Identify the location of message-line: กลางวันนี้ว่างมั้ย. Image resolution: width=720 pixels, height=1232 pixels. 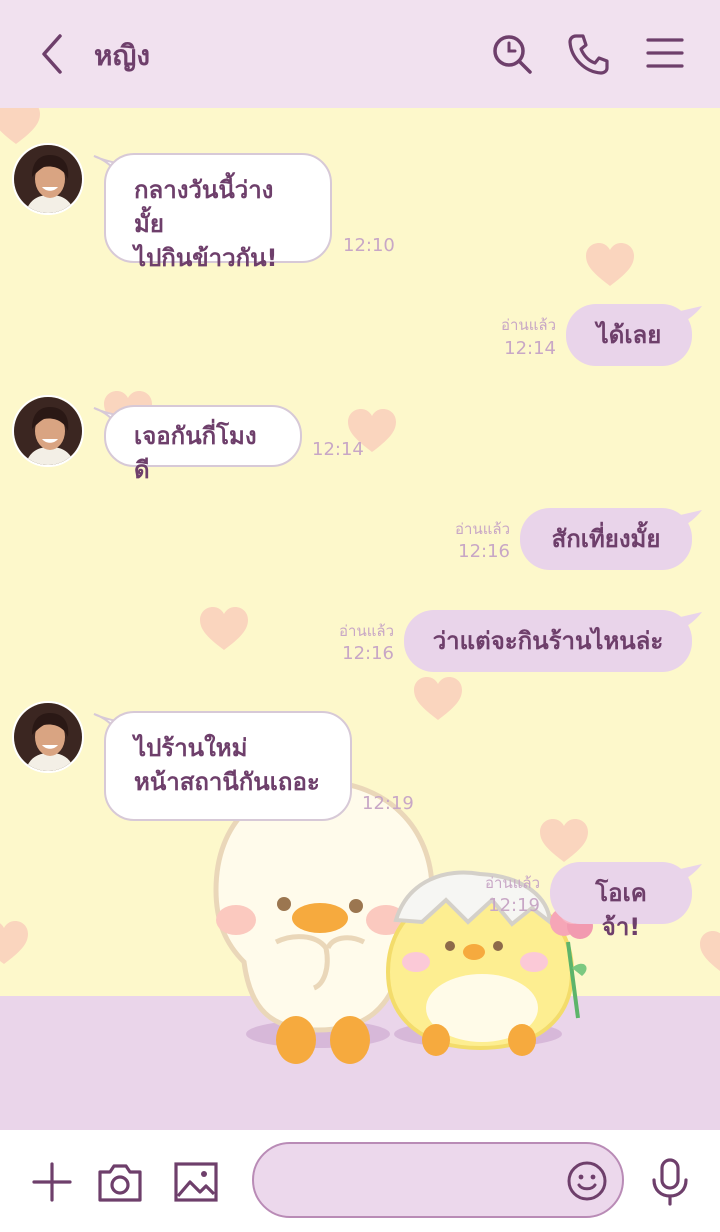
(204, 207).